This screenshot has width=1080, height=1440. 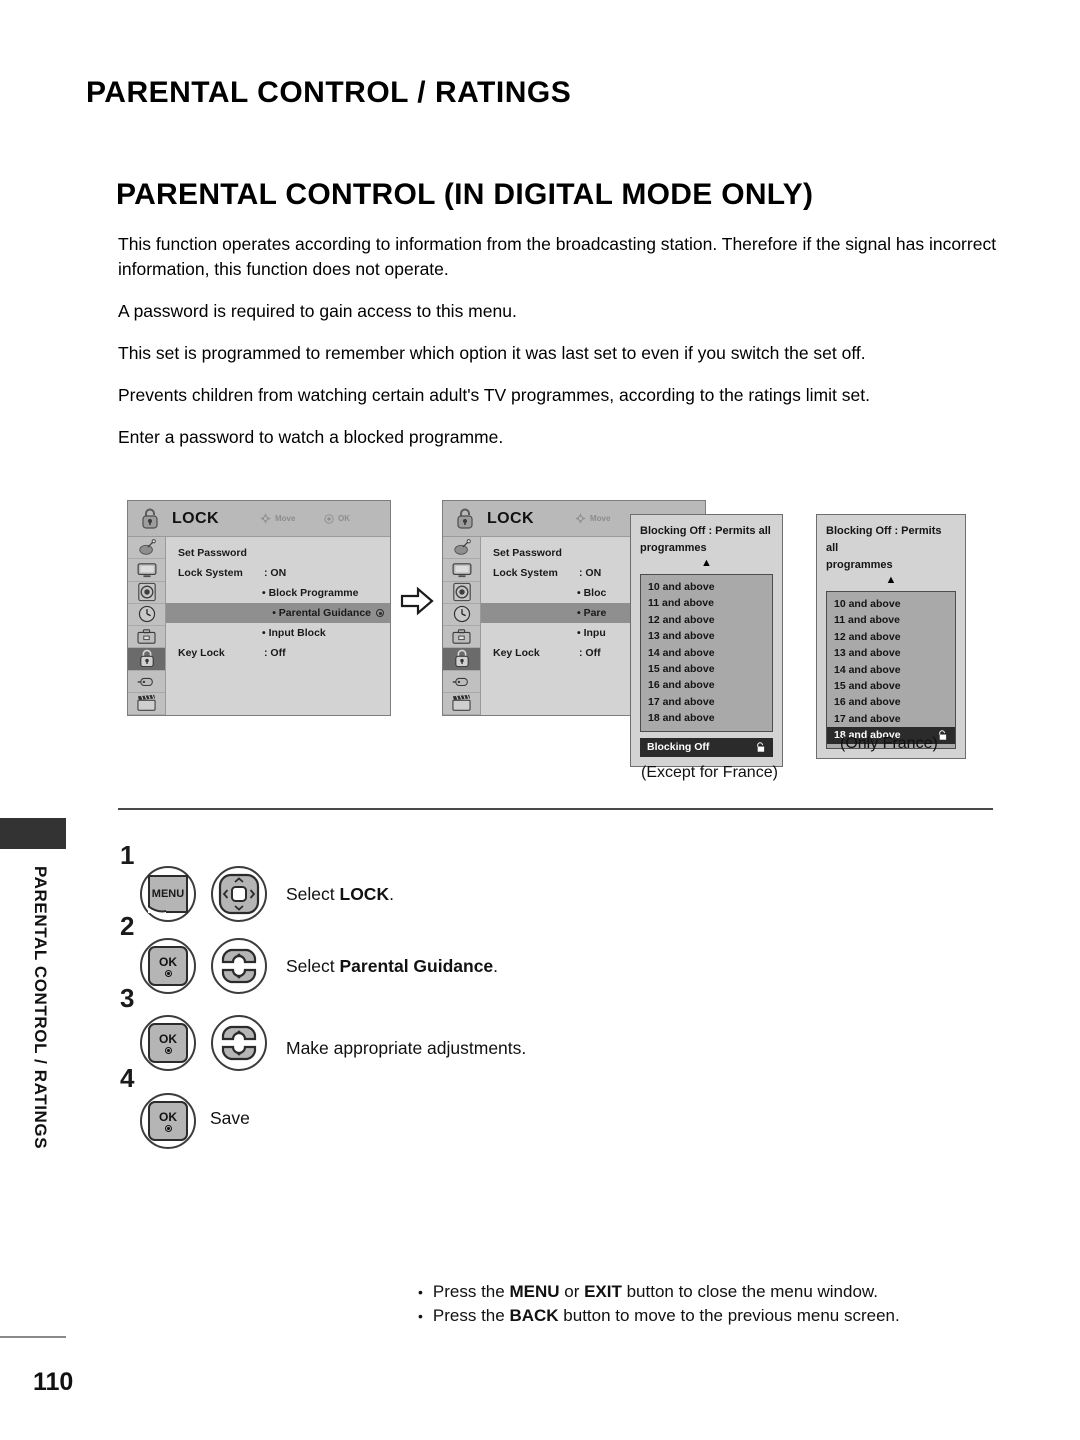 I want to click on list-item: 18 and above, so click(x=706, y=718).